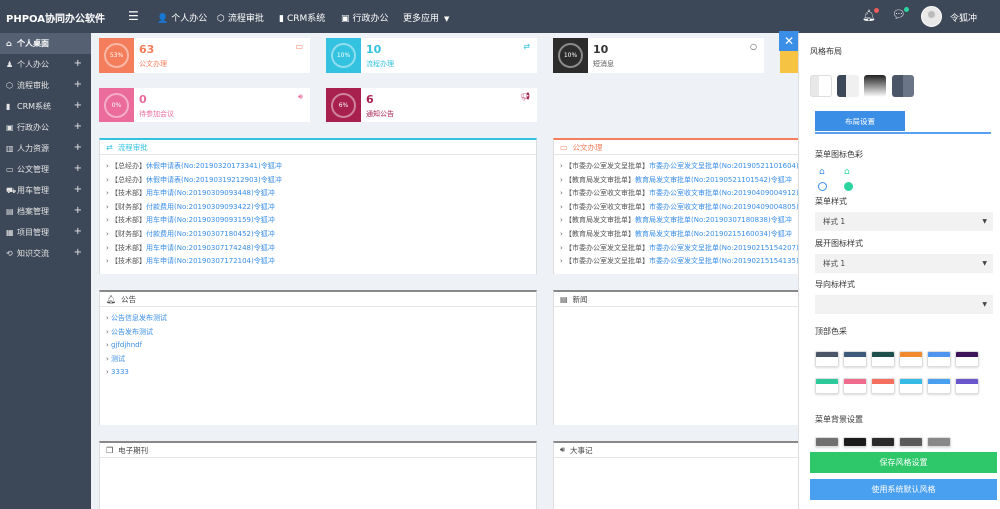 The height and width of the screenshot is (509, 1000). Describe the element at coordinates (321, 249) in the screenshot. I see `list-item: › 【技术部】用车申请(No:20190307174248)令狐冲` at that location.